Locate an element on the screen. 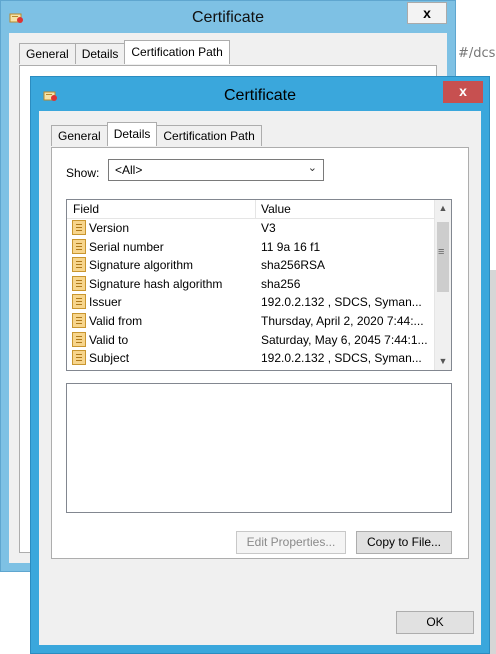 This screenshot has height=654, width=496. field-name: Signature hash algorithm is located at coordinates (156, 283).